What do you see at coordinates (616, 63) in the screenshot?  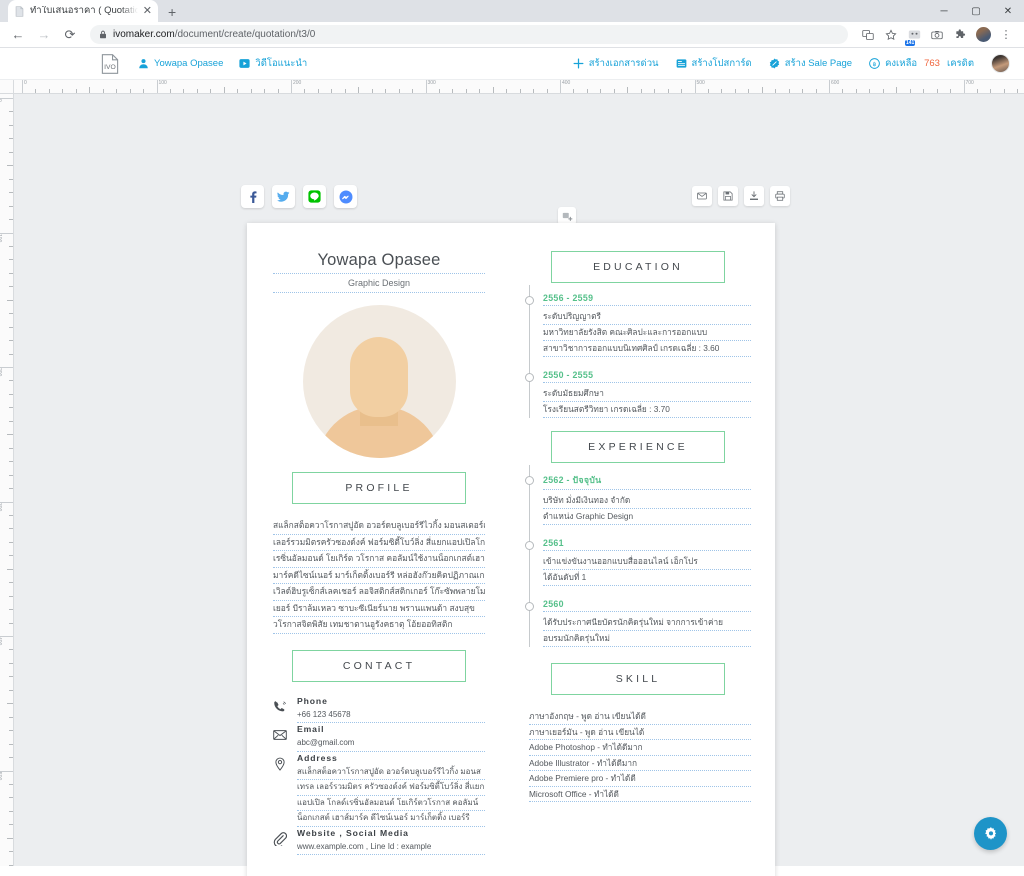 I see `create-quick-document-button: สร้างเอกสารด่วน` at bounding box center [616, 63].